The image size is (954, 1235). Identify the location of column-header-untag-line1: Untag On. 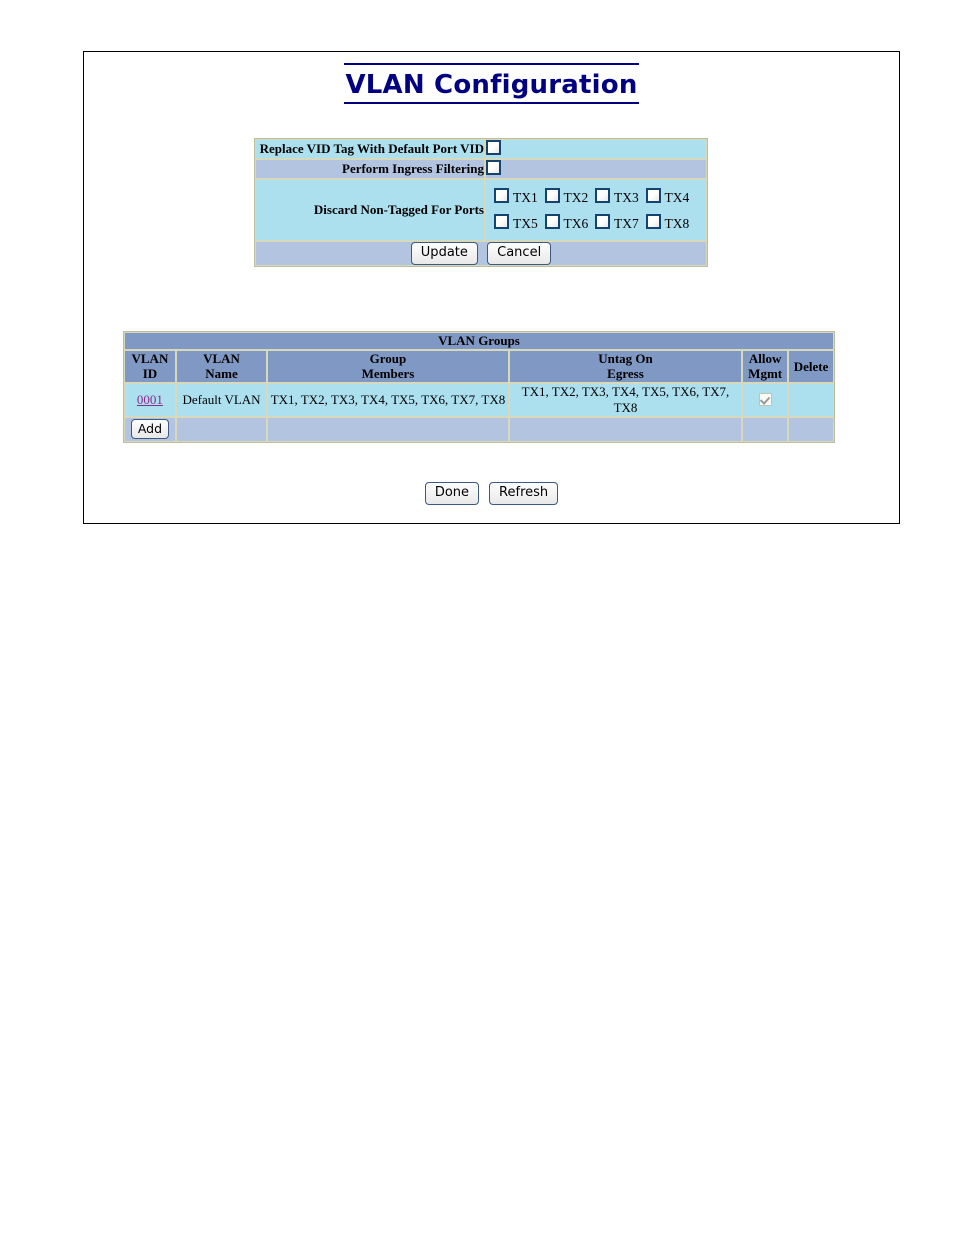
(625, 358).